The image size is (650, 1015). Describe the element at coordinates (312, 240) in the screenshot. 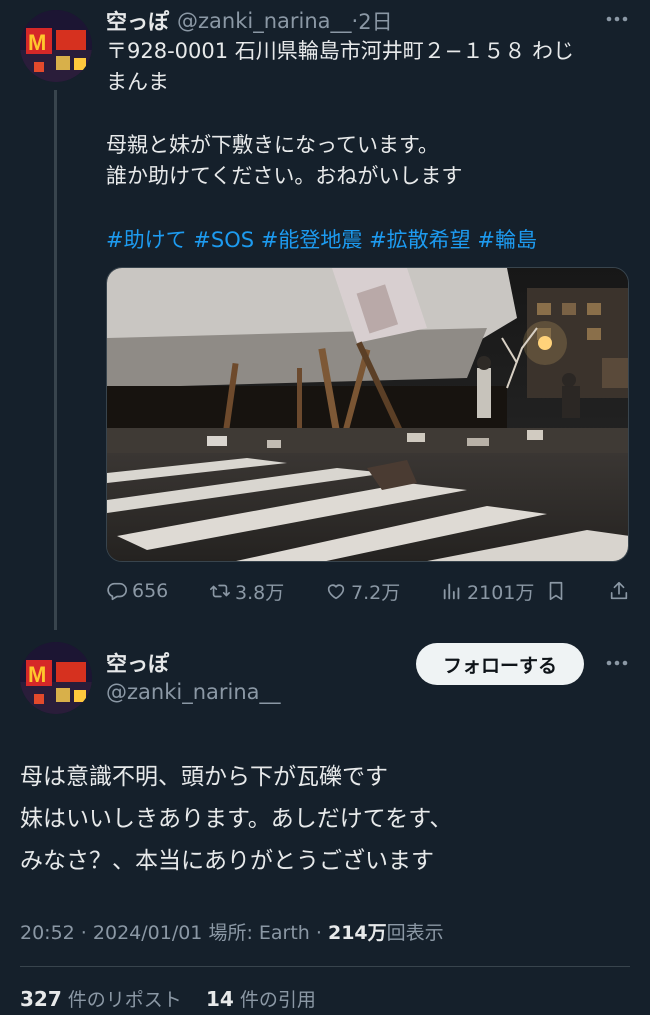

I see `hashtag-link: #能登地震` at that location.